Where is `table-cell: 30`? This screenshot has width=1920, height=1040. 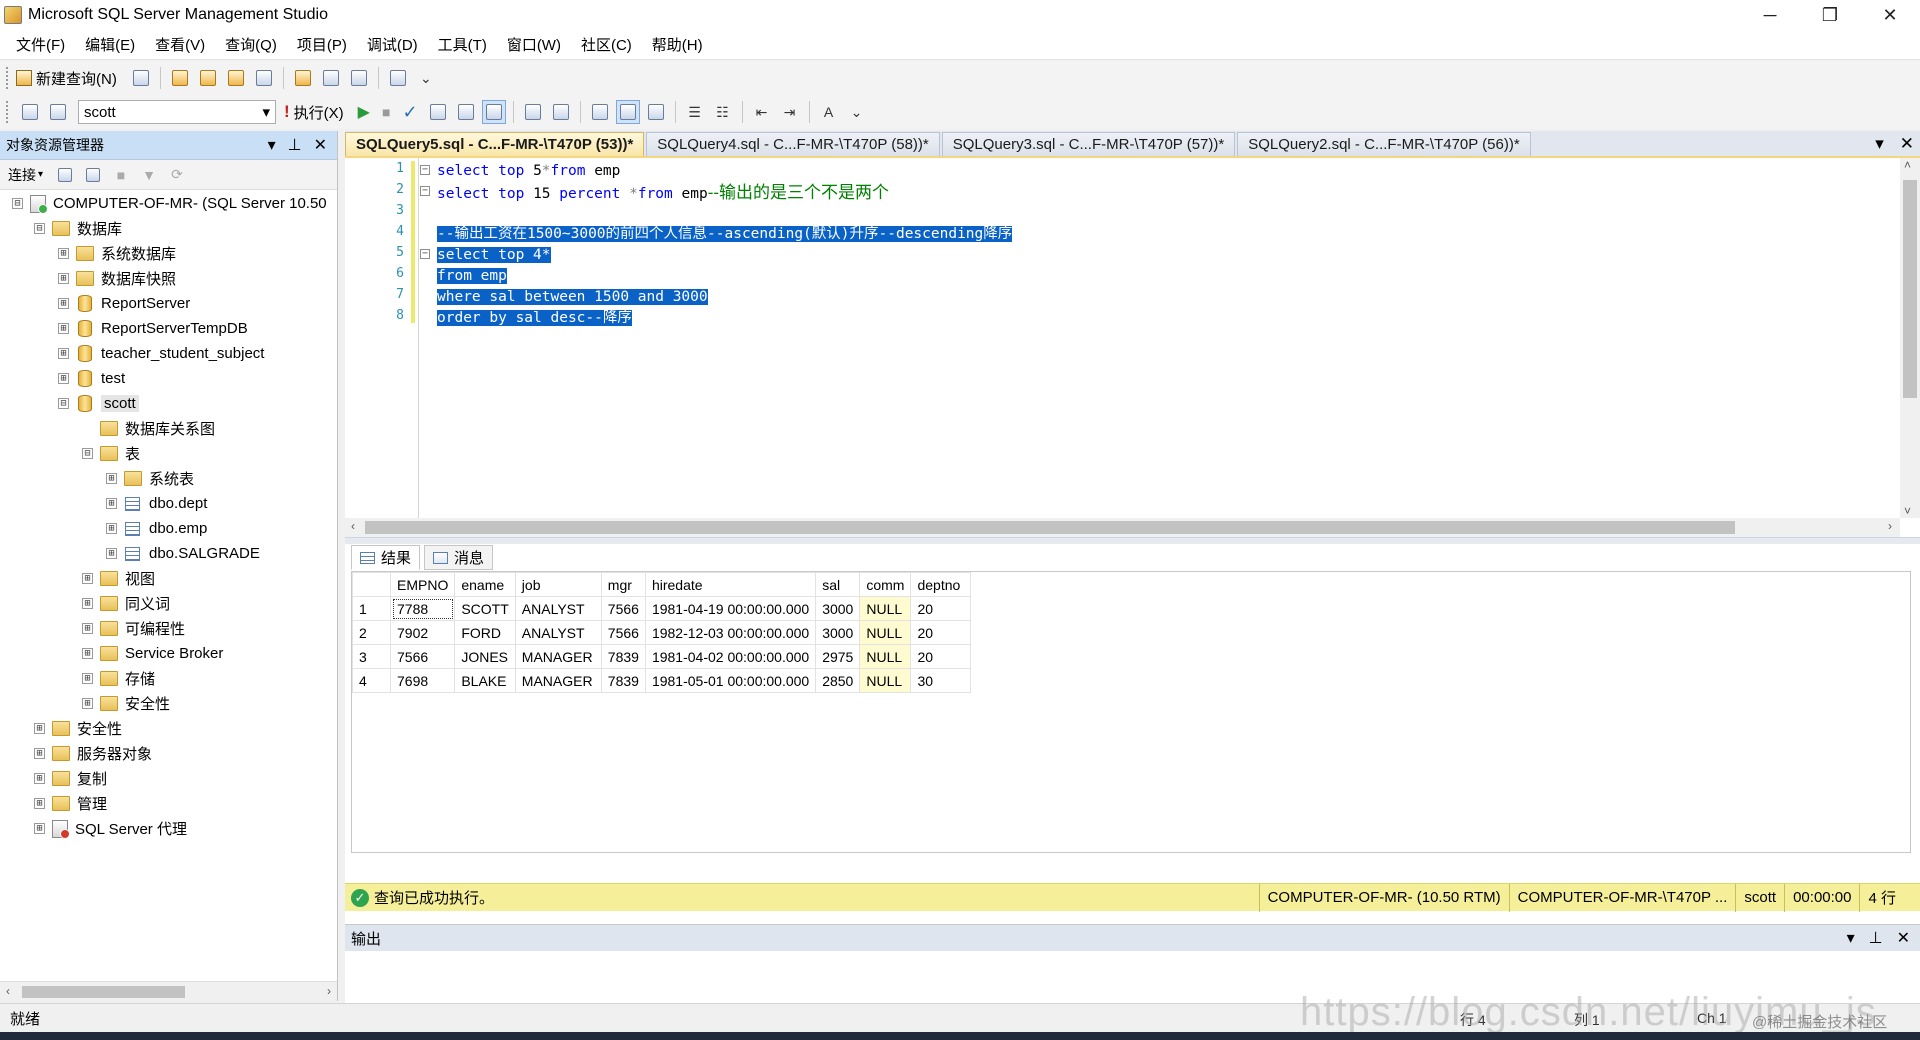 table-cell: 30 is located at coordinates (941, 680).